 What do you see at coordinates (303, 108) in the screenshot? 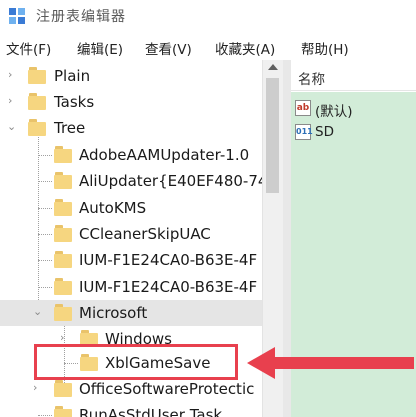
I see `string-value-icon: ab` at bounding box center [303, 108].